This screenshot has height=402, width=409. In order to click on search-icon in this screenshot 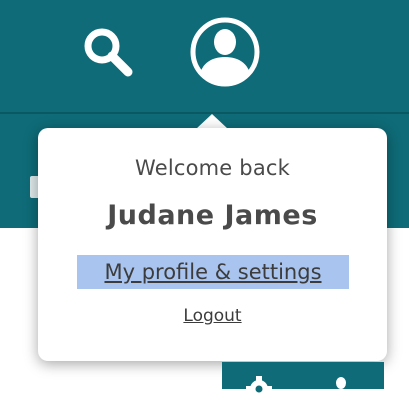, I will do `click(109, 52)`.